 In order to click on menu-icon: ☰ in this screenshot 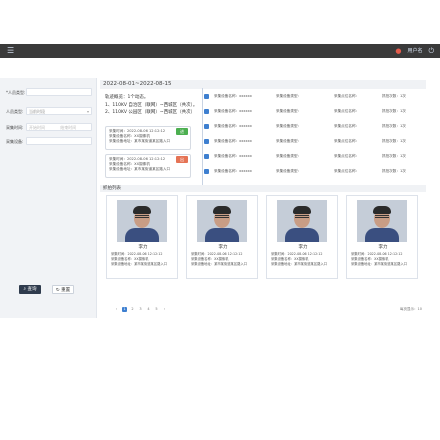, I will do `click(10, 51)`.